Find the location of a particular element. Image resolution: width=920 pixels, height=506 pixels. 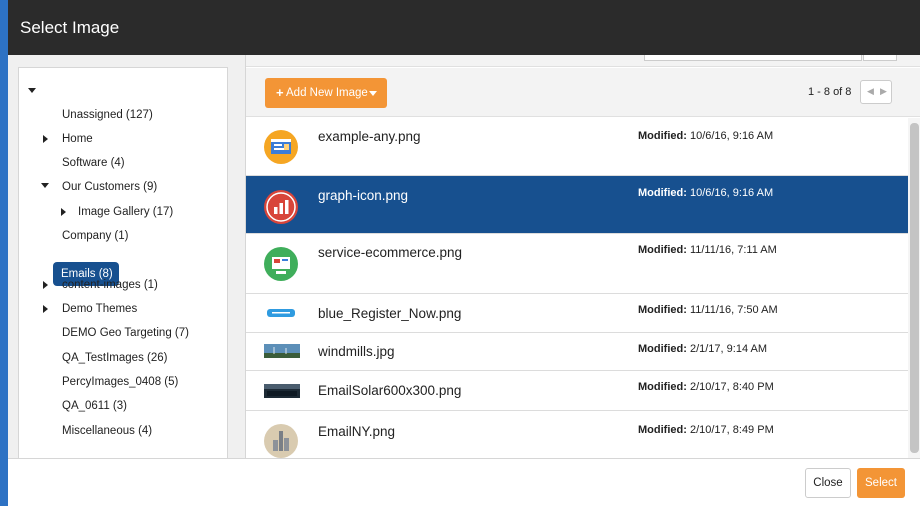

close-button: Close is located at coordinates (828, 483).